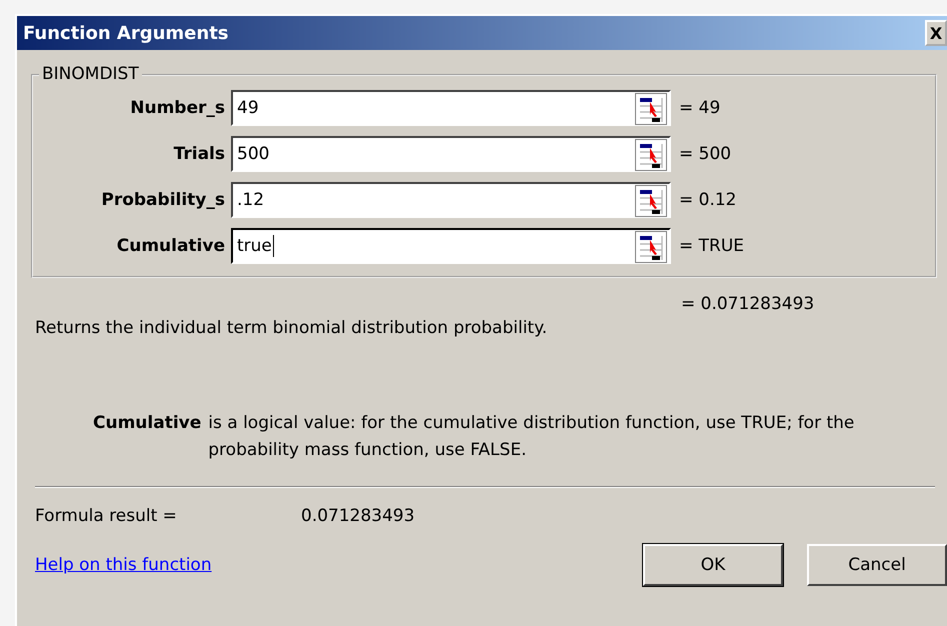  Describe the element at coordinates (171, 246) in the screenshot. I see `argument-label: Cumulative` at that location.